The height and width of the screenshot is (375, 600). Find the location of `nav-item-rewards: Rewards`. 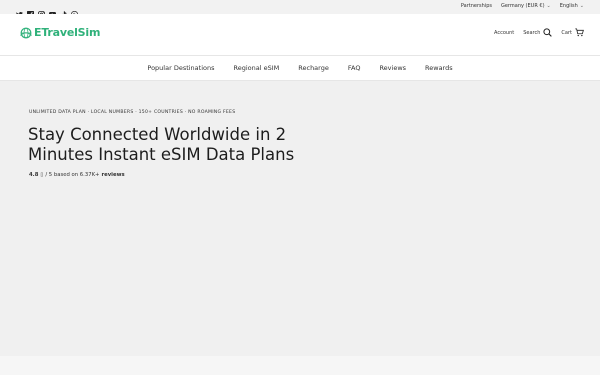

nav-item-rewards: Rewards is located at coordinates (439, 68).